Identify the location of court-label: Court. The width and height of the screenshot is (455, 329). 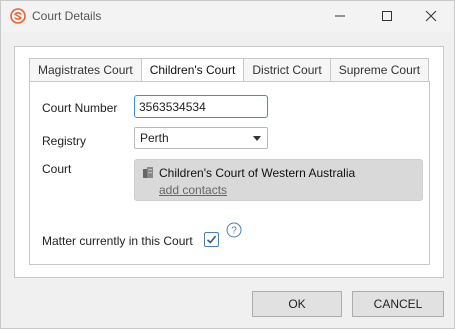
(57, 169).